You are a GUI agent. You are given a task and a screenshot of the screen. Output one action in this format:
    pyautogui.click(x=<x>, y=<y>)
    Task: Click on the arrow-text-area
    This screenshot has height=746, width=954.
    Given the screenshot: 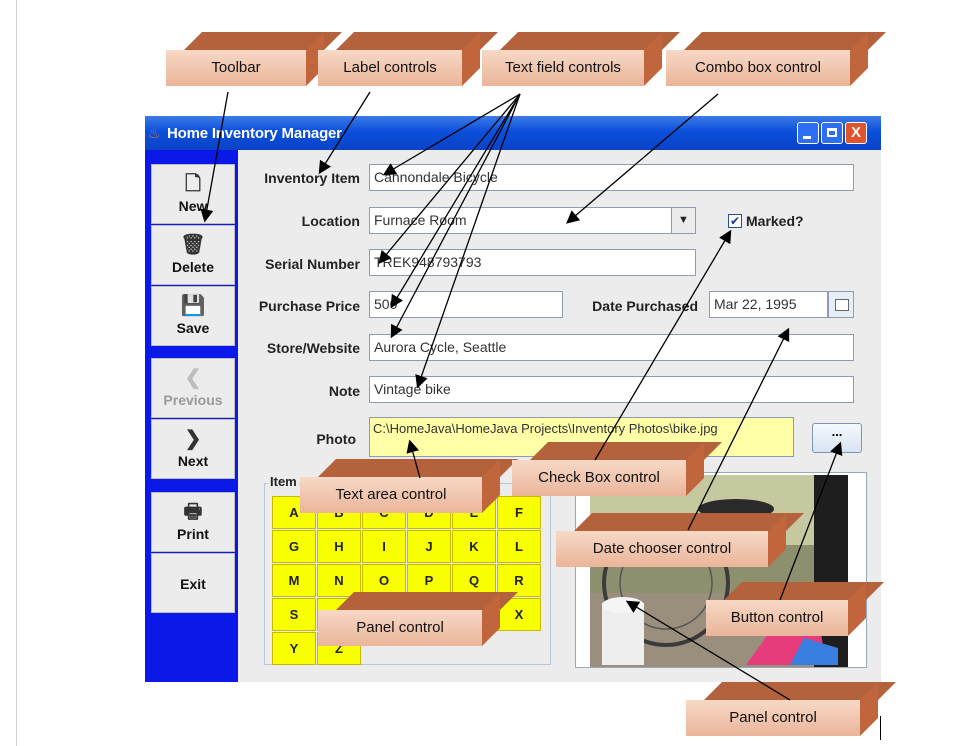 What is the action you would take?
    pyautogui.click(x=413, y=459)
    